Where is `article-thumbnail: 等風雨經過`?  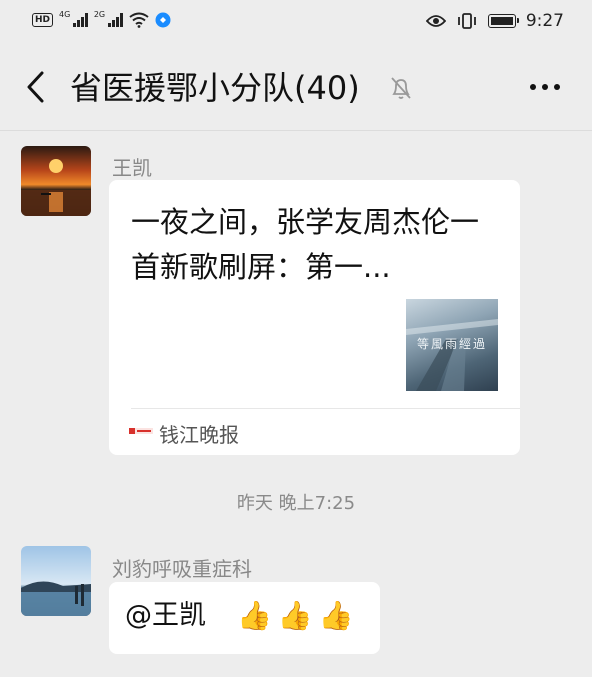
article-thumbnail: 等風雨經過 is located at coordinates (452, 345).